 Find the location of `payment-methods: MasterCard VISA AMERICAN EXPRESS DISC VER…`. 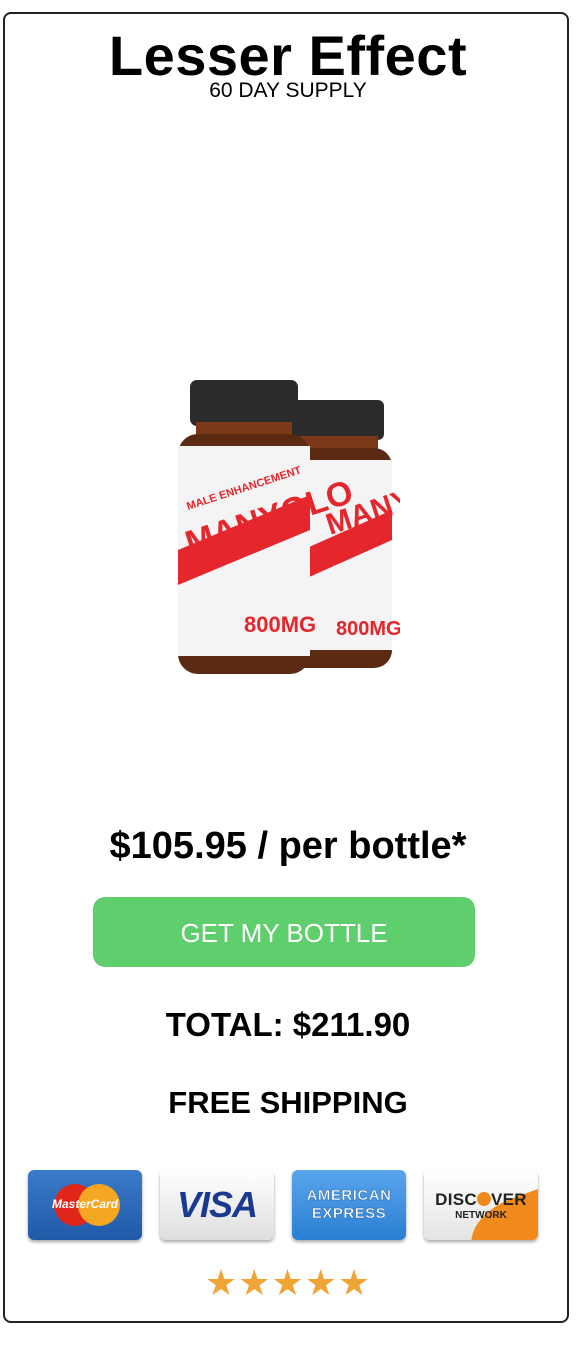

payment-methods: MasterCard VISA AMERICAN EXPRESS DISC VER… is located at coordinates (283, 1206).